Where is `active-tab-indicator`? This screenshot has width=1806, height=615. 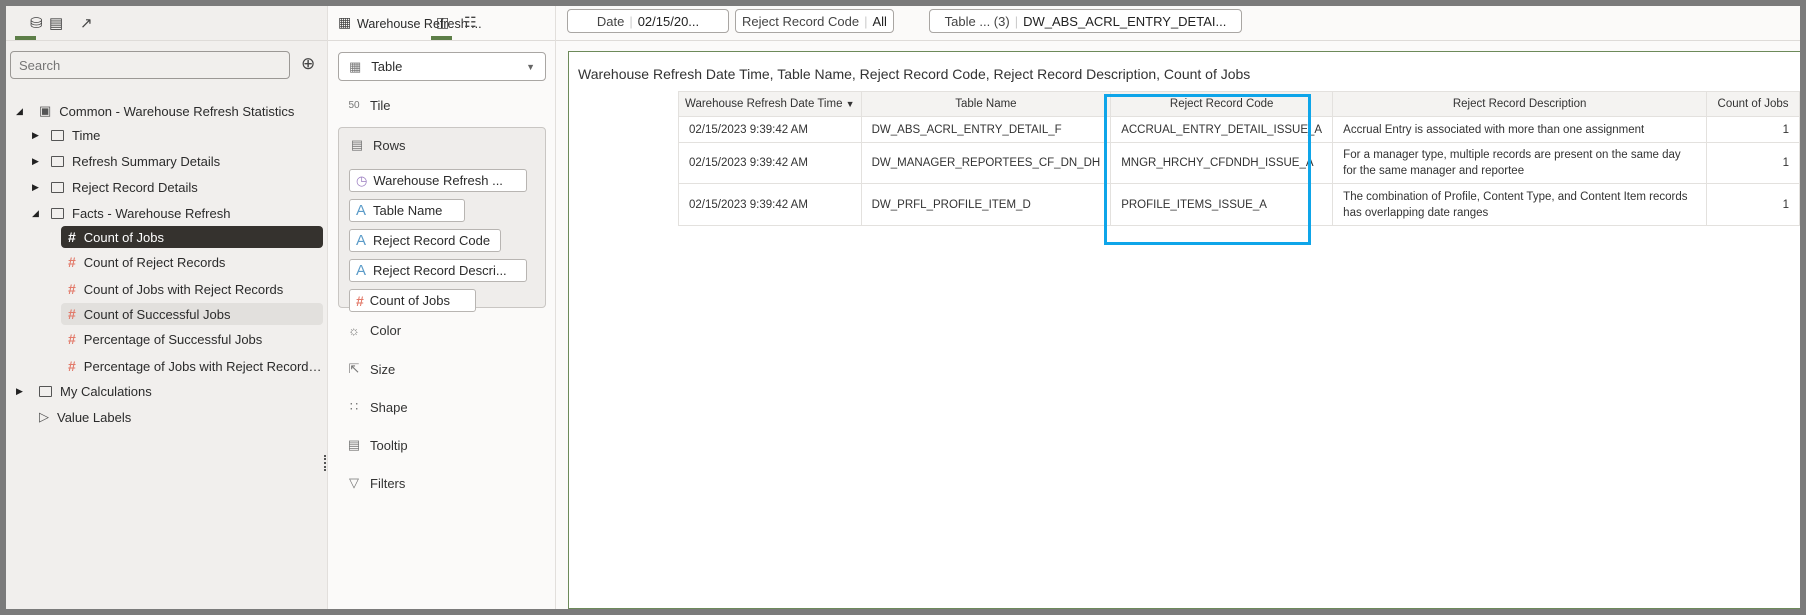 active-tab-indicator is located at coordinates (25, 38).